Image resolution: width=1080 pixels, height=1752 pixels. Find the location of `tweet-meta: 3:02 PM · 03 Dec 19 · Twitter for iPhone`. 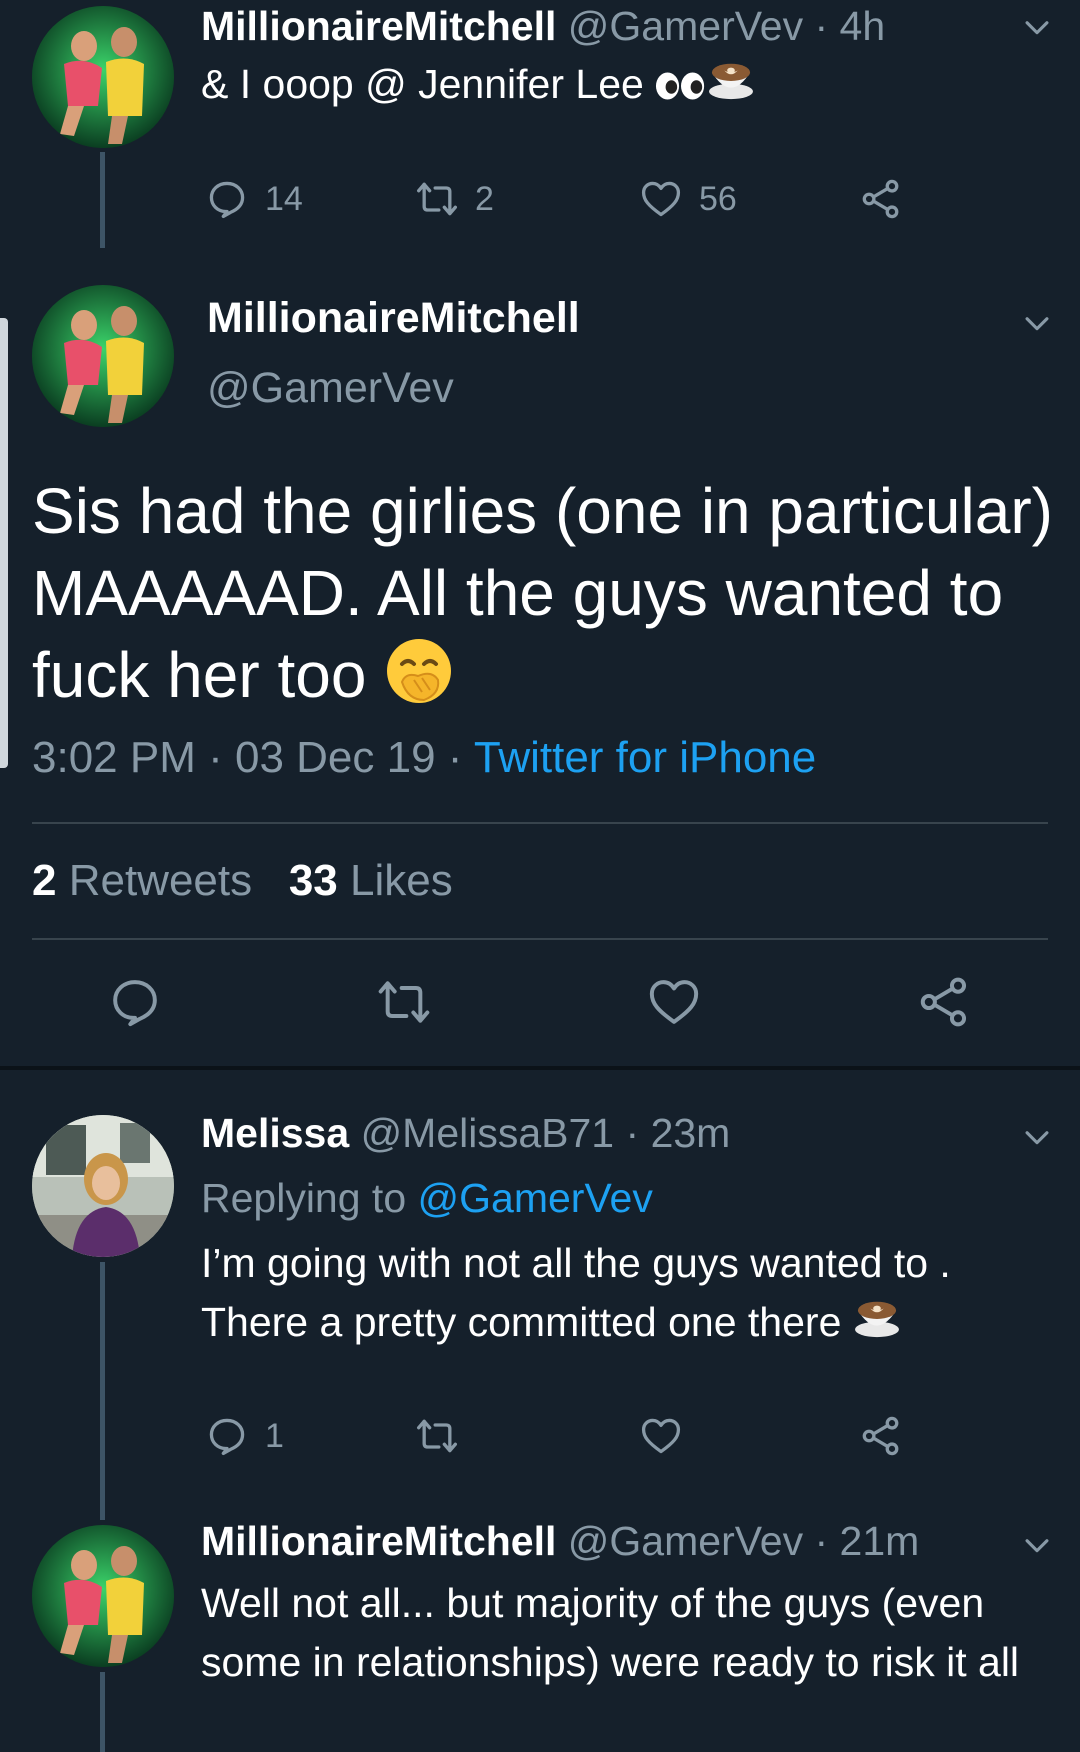

tweet-meta: 3:02 PM · 03 Dec 19 · Twitter for iPhone is located at coordinates (424, 758).